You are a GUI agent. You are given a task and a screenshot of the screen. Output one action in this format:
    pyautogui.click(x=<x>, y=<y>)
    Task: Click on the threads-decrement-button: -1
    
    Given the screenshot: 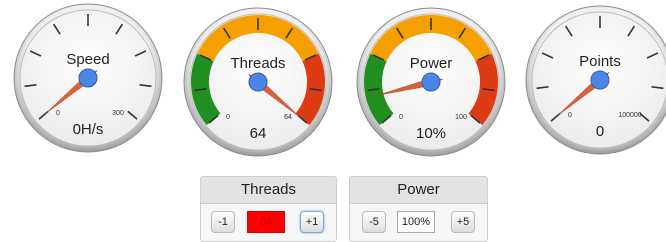 What is the action you would take?
    pyautogui.click(x=223, y=222)
    